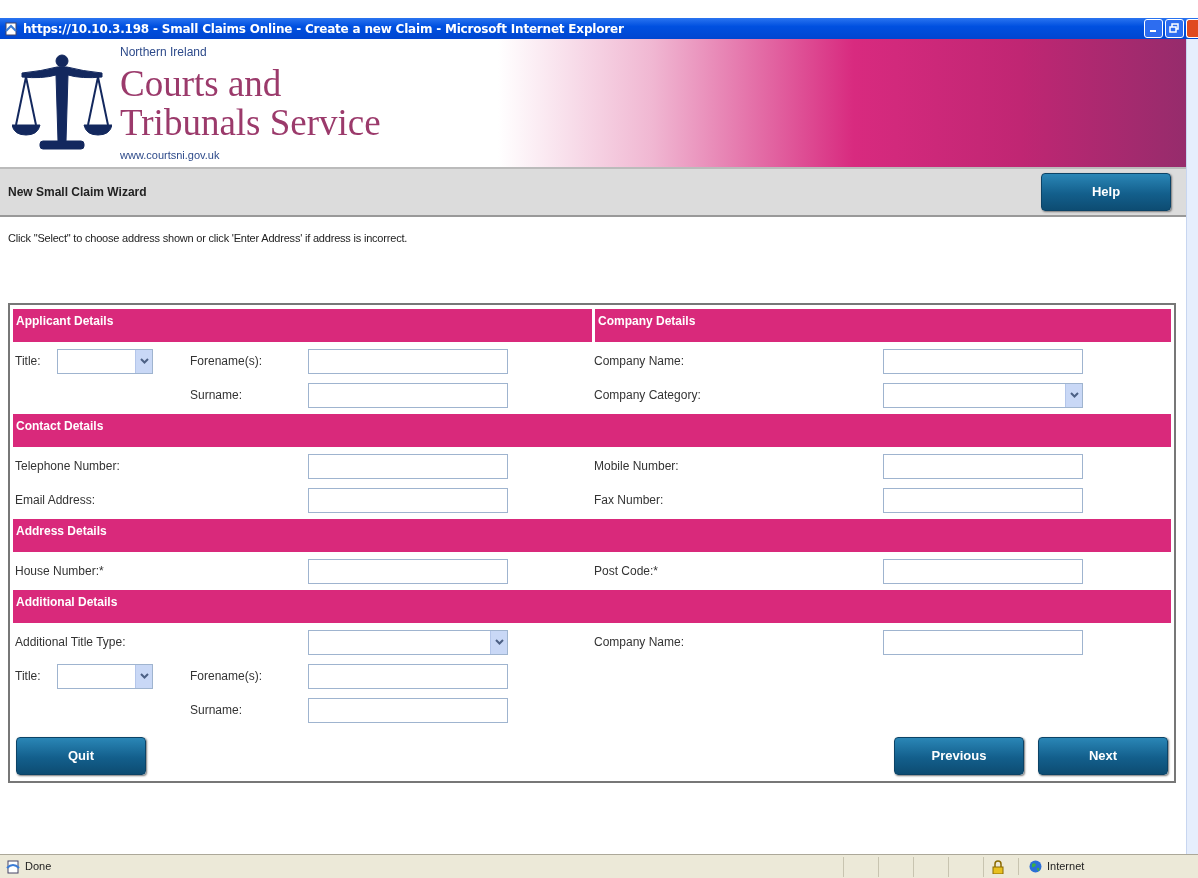  Describe the element at coordinates (626, 571) in the screenshot. I see `field-label: Post Code:*` at that location.